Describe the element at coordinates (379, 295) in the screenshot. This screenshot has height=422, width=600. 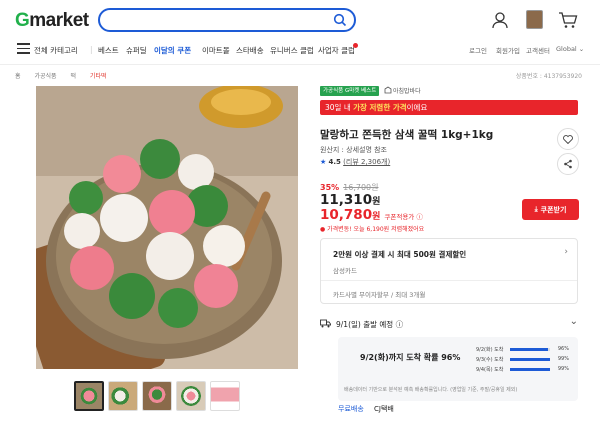
I see `installment-info: 카드사별 무이자할부 / 최대 3개월` at that location.